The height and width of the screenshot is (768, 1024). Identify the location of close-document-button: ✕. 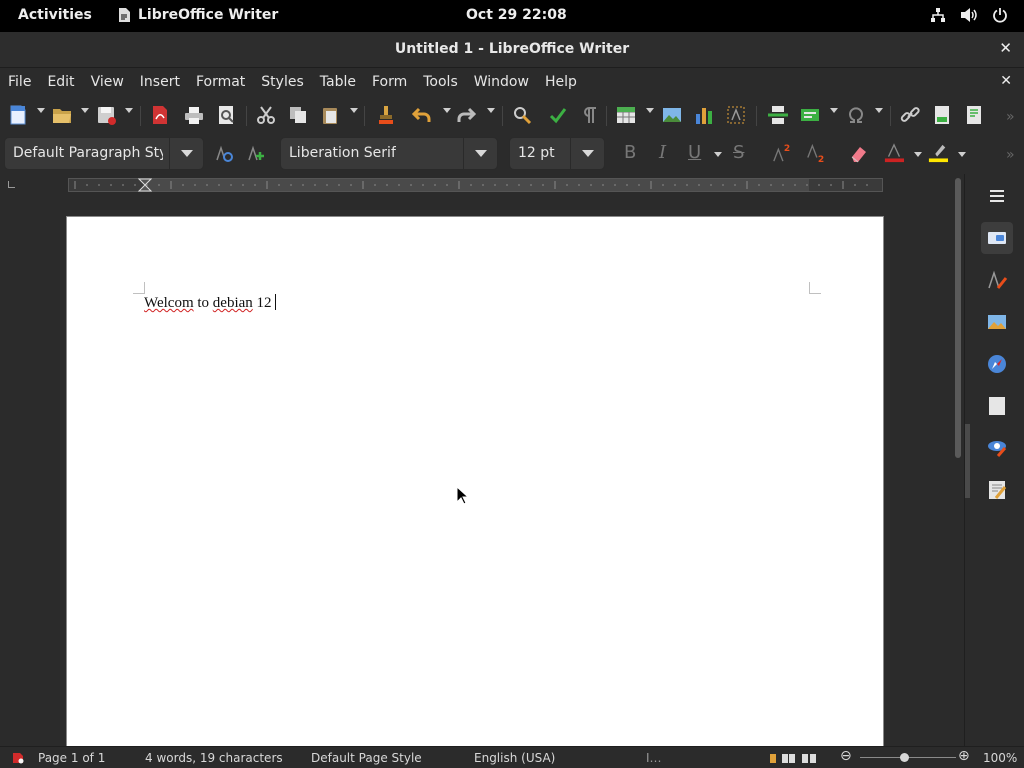
(1006, 81).